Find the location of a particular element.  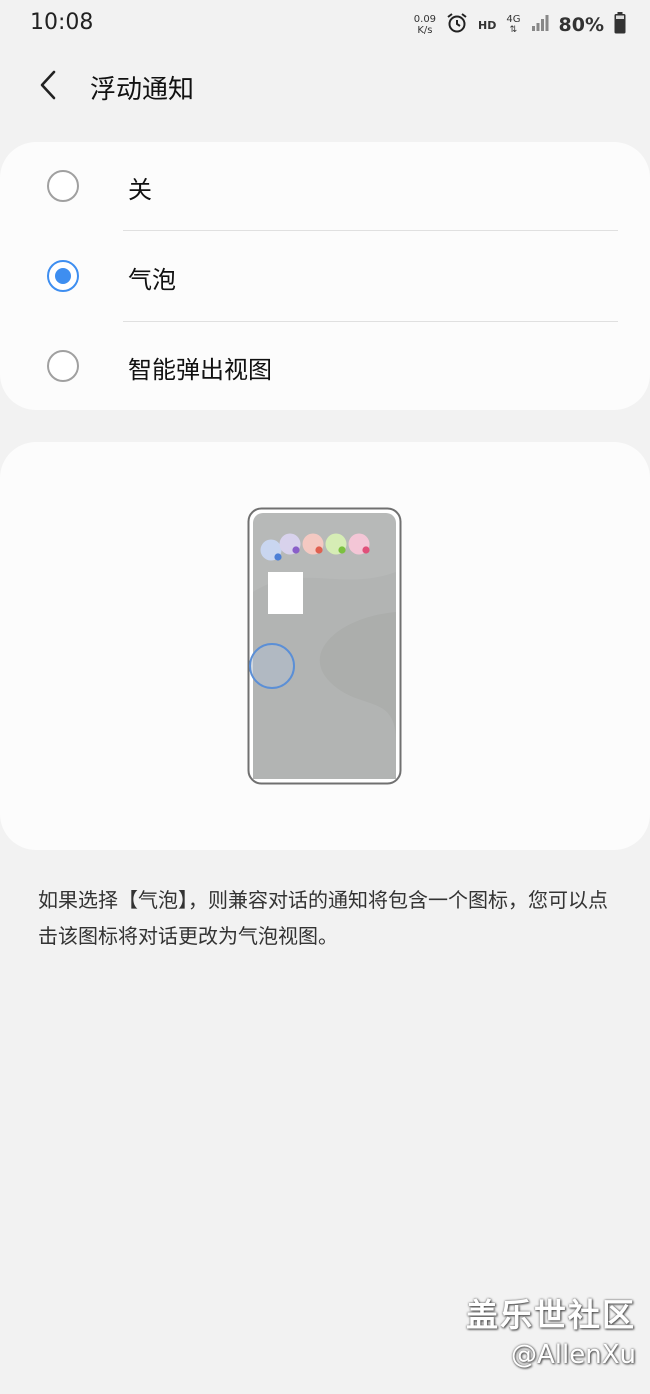

battery-percent: 80% is located at coordinates (581, 25).